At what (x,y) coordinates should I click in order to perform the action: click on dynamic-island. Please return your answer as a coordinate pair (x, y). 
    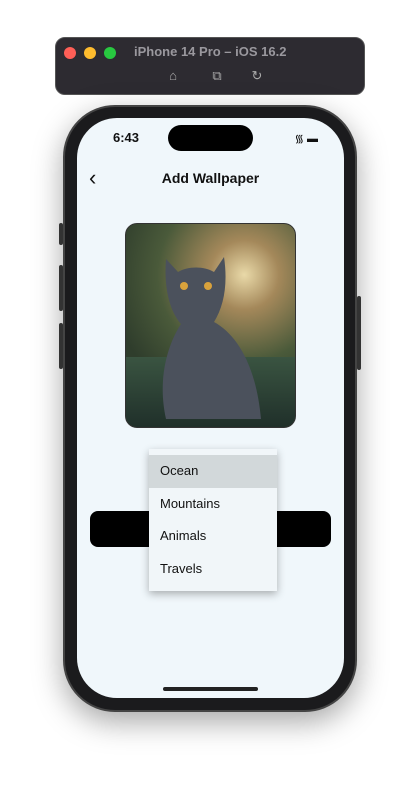
    Looking at the image, I should click on (210, 138).